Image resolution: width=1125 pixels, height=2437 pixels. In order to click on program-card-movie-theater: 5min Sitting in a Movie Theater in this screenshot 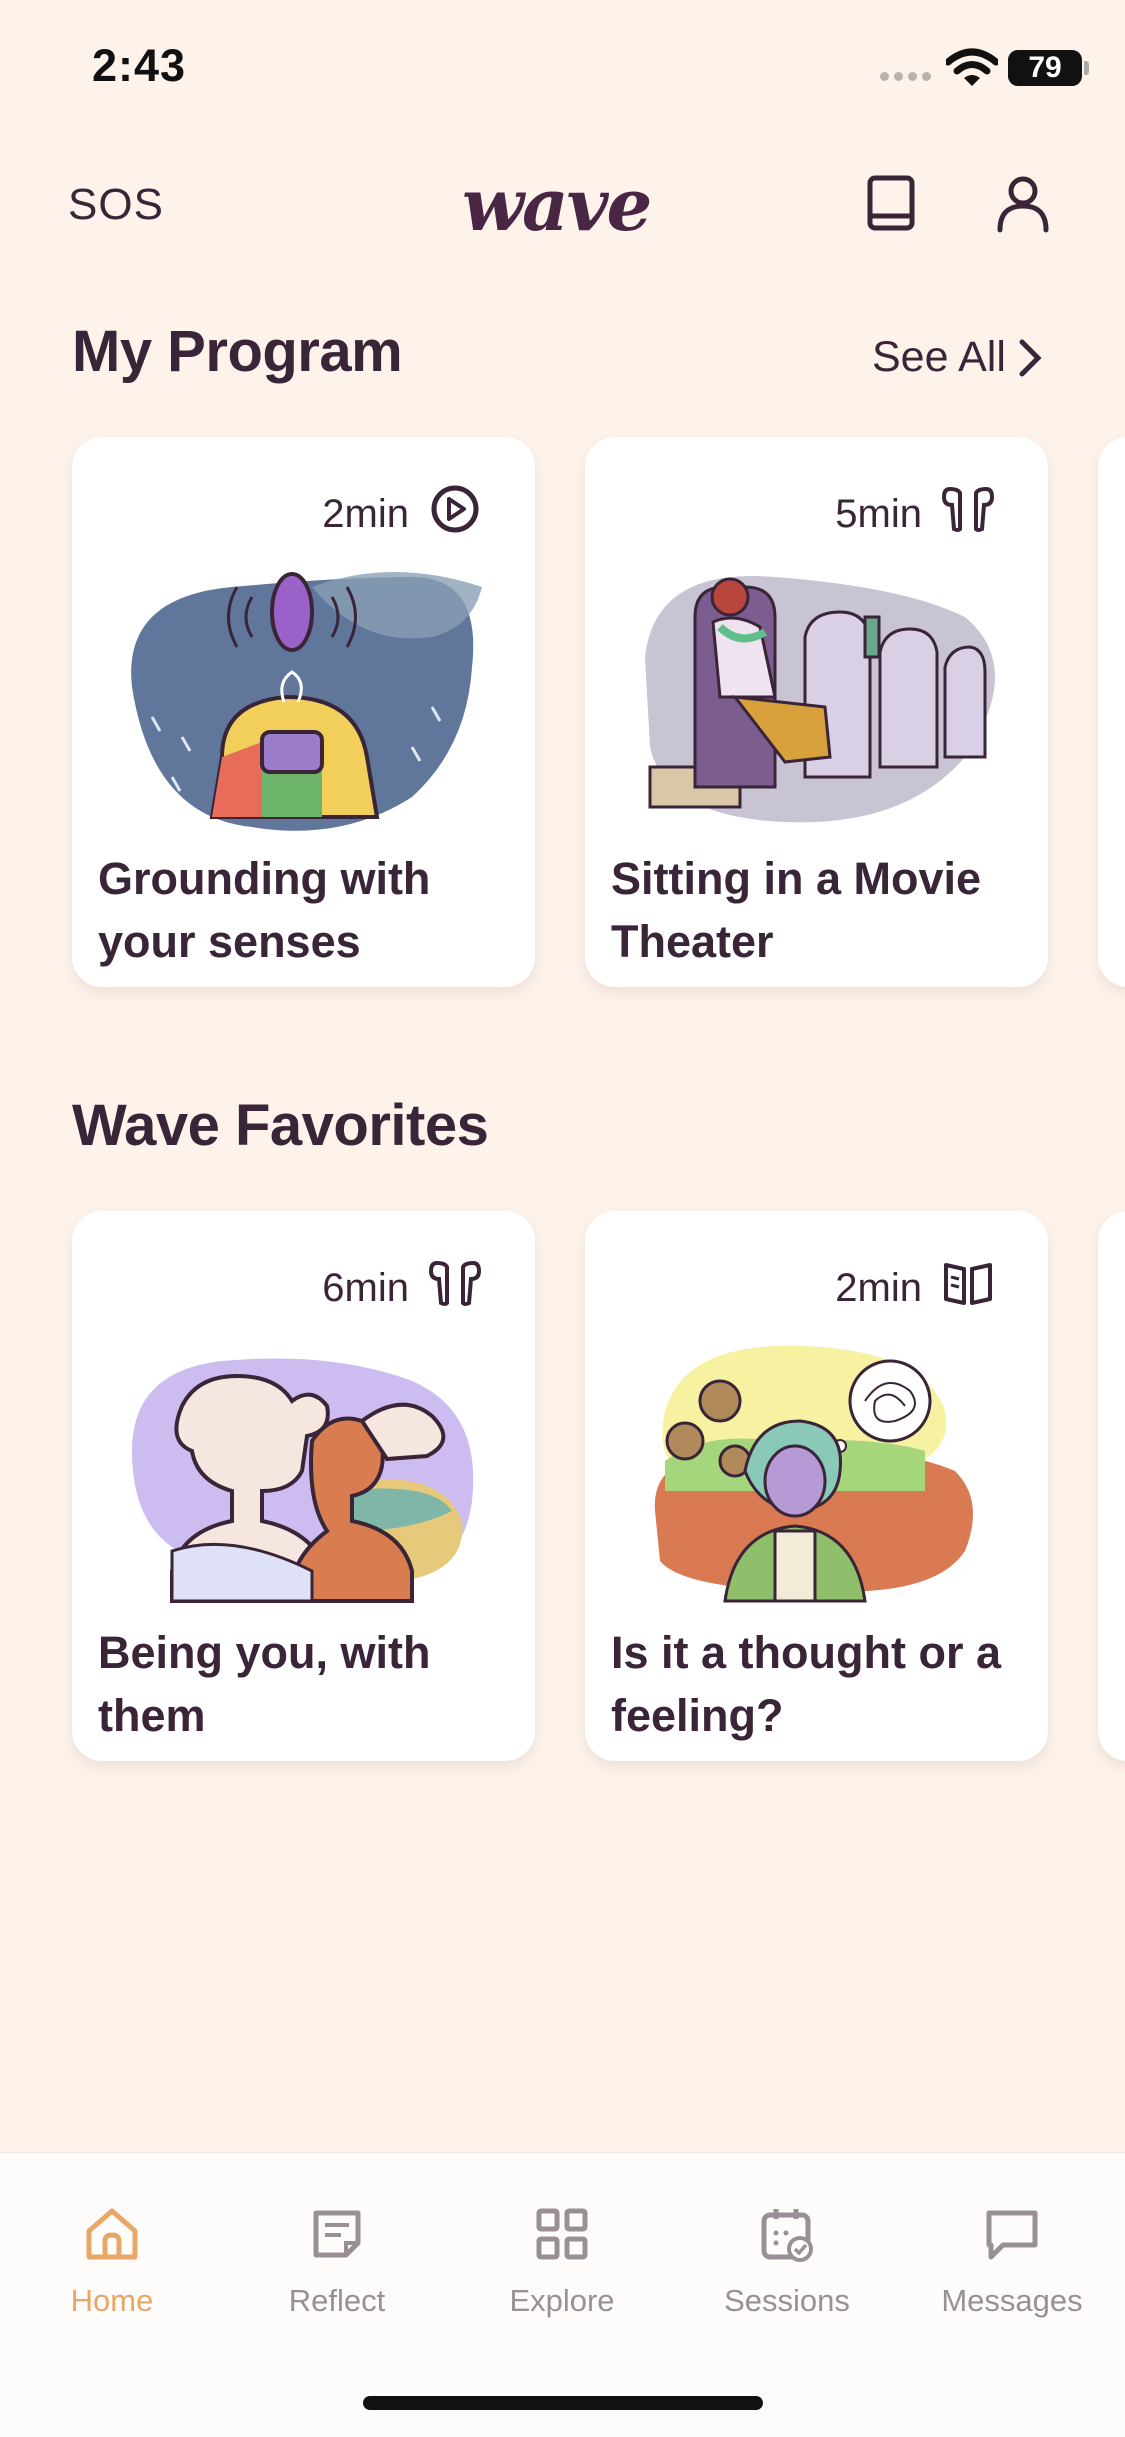, I will do `click(816, 712)`.